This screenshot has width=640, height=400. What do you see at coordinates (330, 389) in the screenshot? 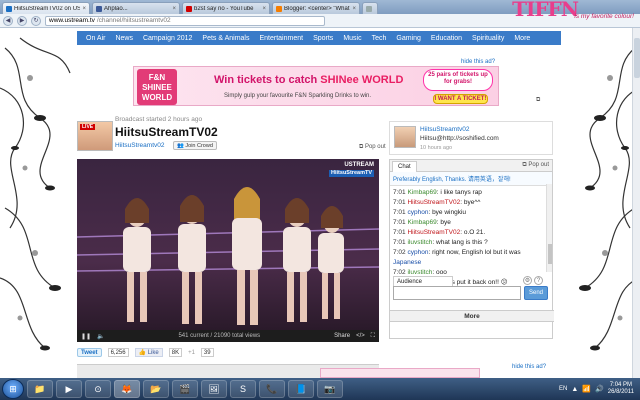
I see `taskbar-app-icon: 📷` at bounding box center [330, 389].